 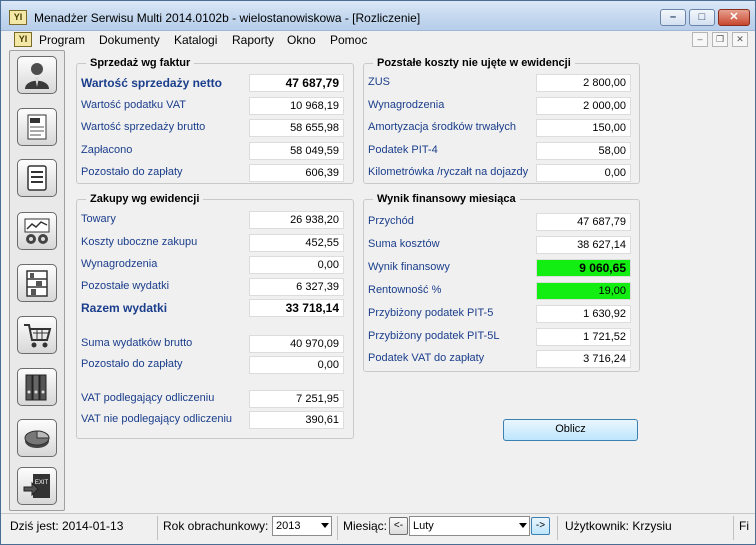 I want to click on sales-paid-value: 58 049,59, so click(x=296, y=151).